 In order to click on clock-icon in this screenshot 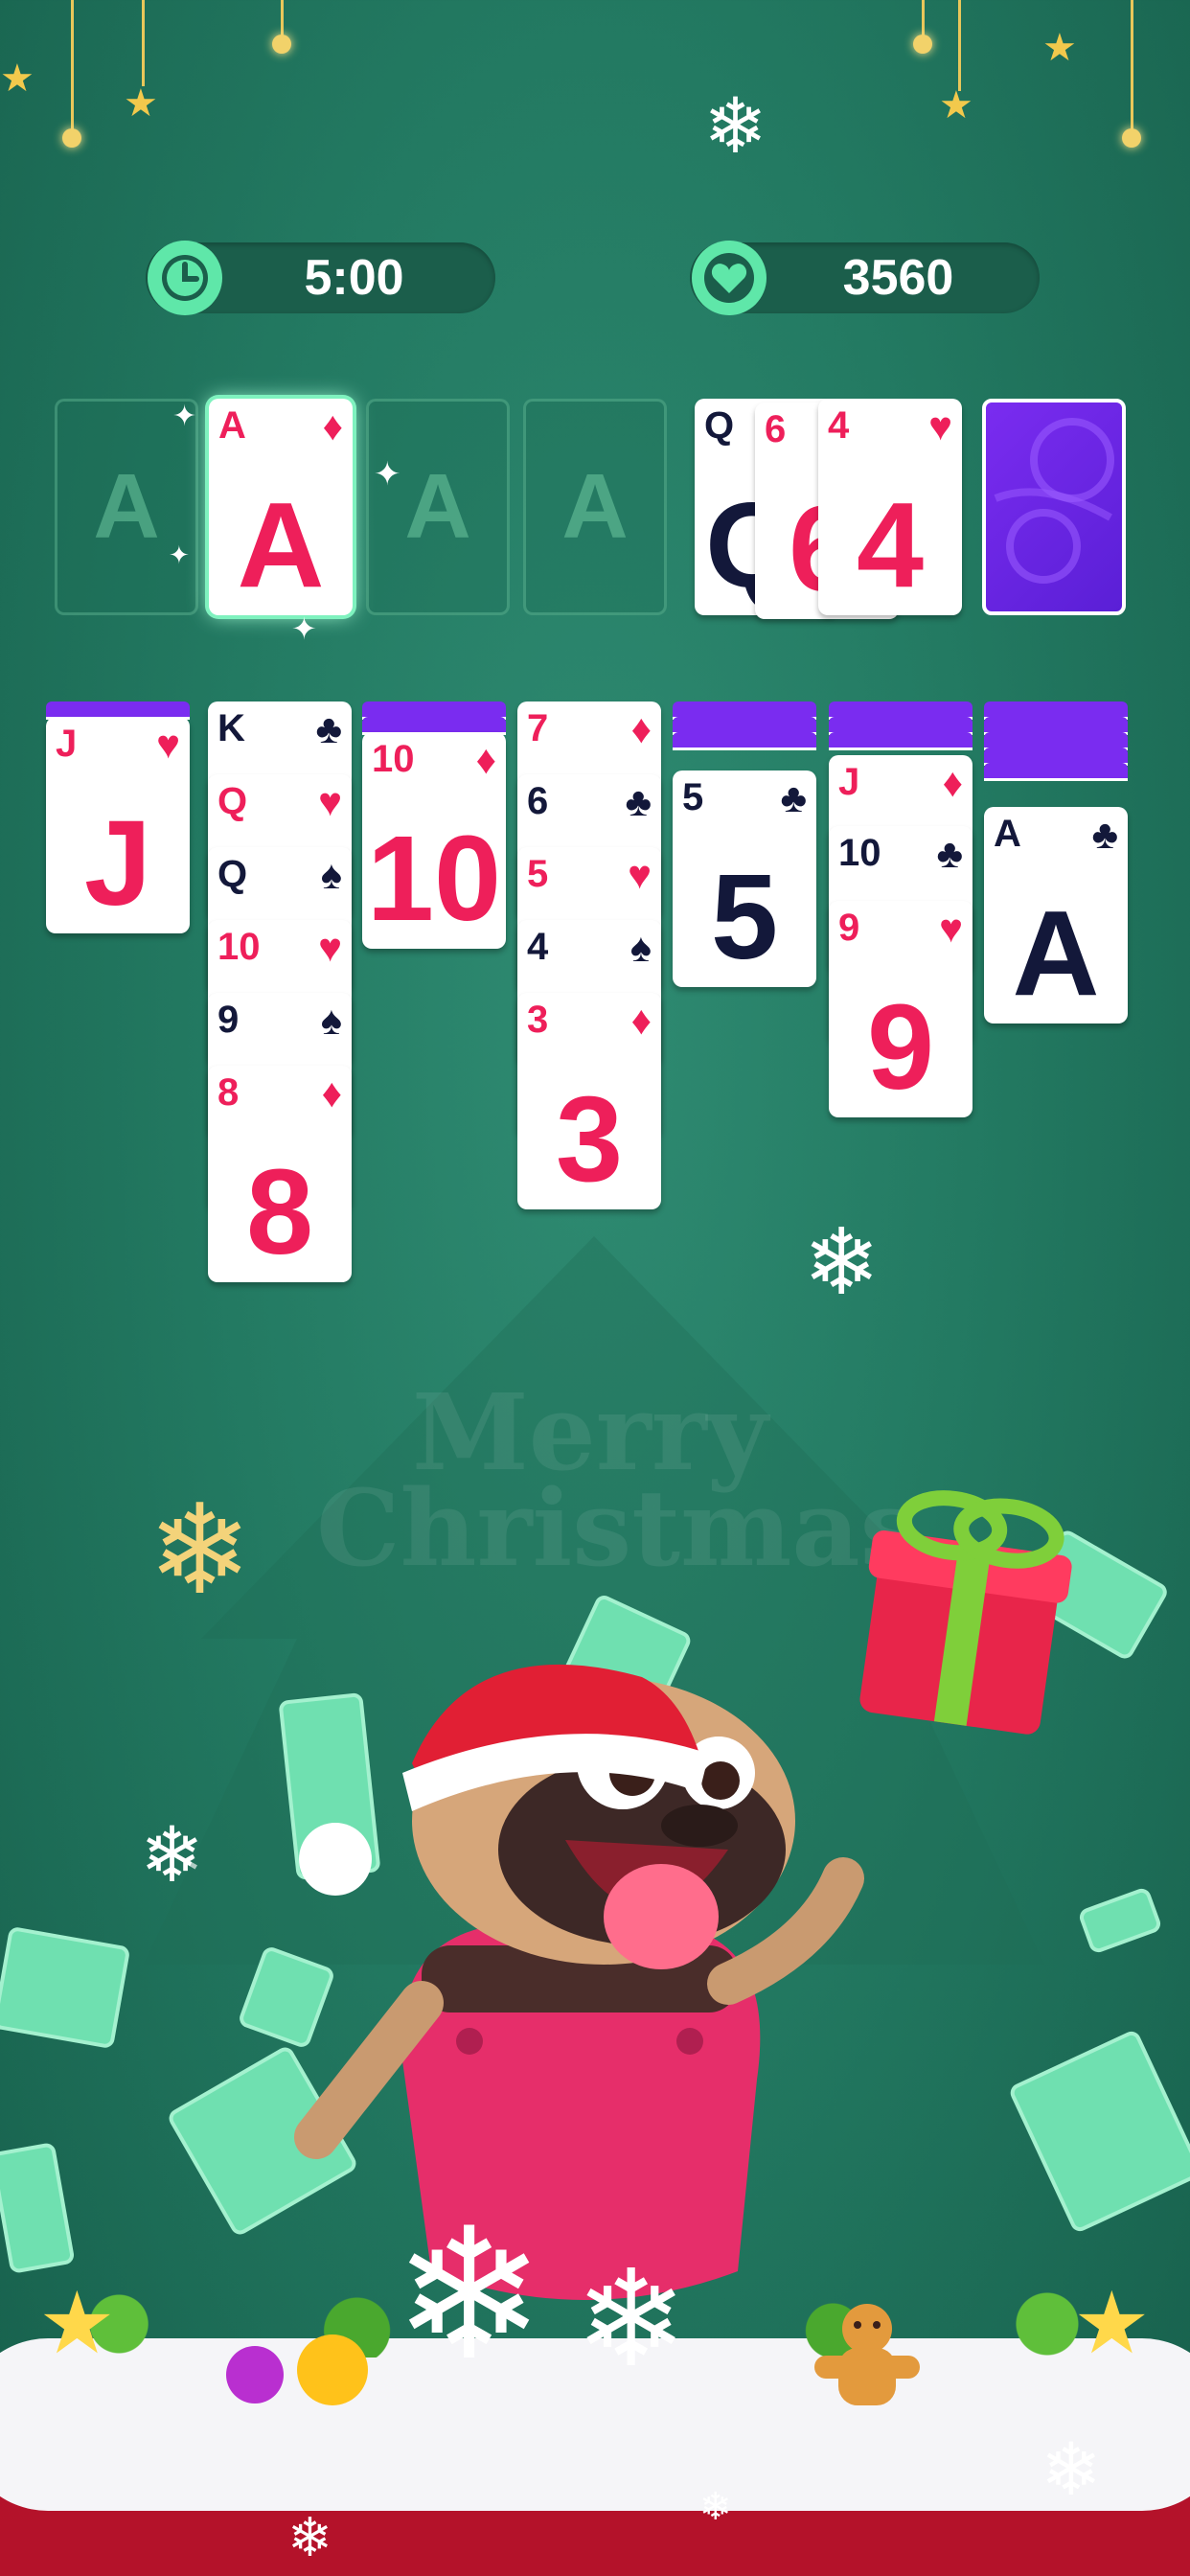, I will do `click(185, 278)`.